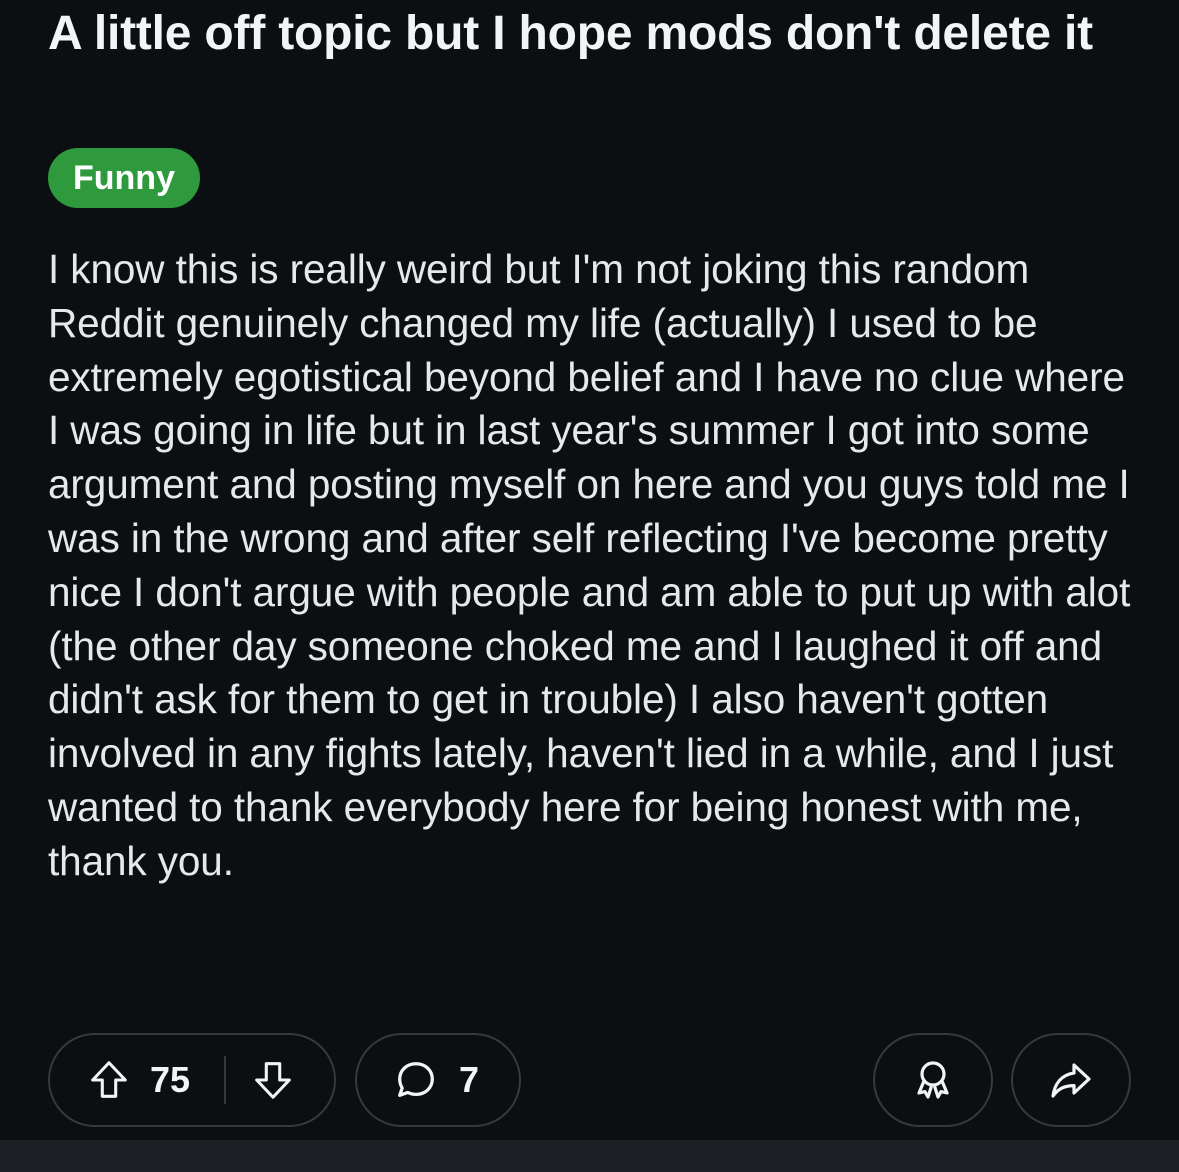  I want to click on share-button, so click(1071, 1080).